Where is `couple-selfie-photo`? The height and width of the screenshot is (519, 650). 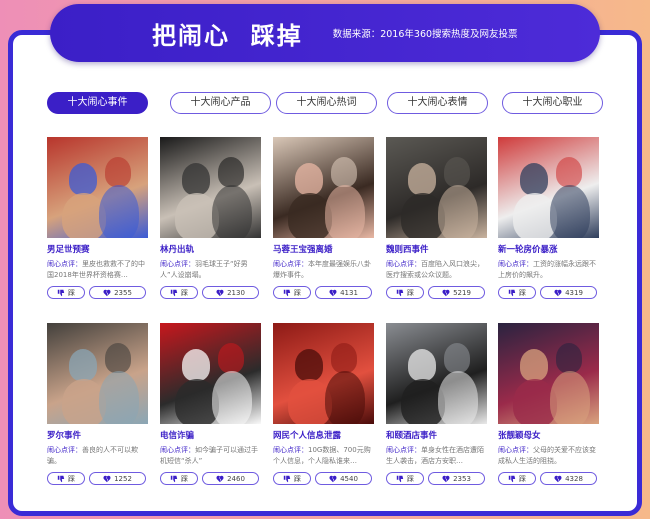 couple-selfie-photo is located at coordinates (323, 187).